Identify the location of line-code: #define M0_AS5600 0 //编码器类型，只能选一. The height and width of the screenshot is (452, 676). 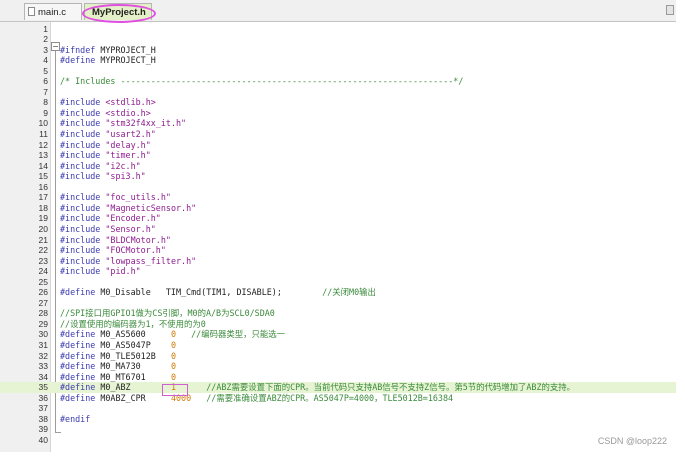
(172, 334).